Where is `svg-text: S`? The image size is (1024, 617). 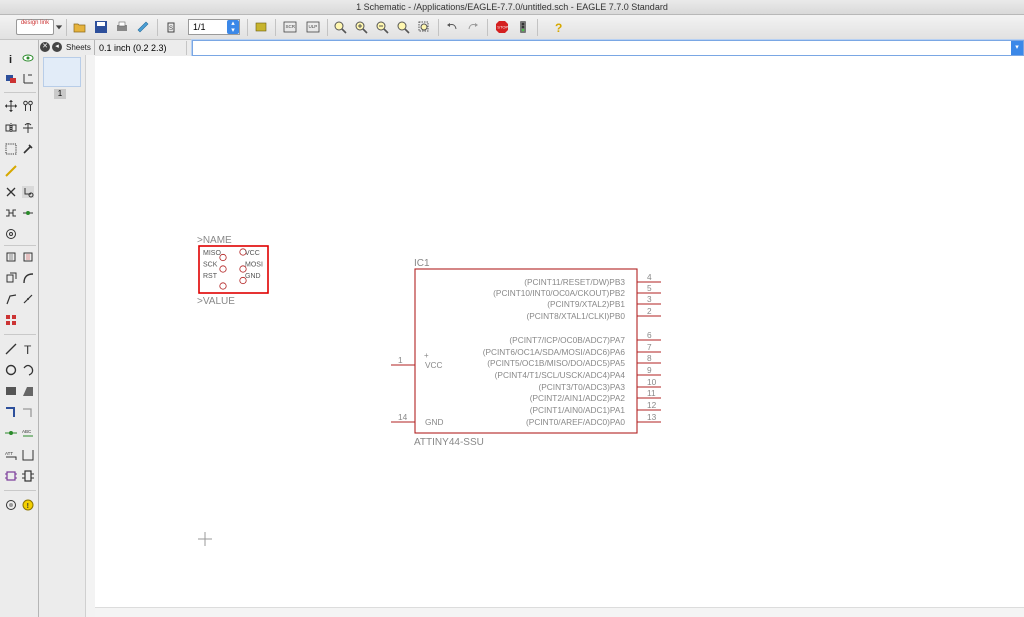 svg-text: S is located at coordinates (171, 29).